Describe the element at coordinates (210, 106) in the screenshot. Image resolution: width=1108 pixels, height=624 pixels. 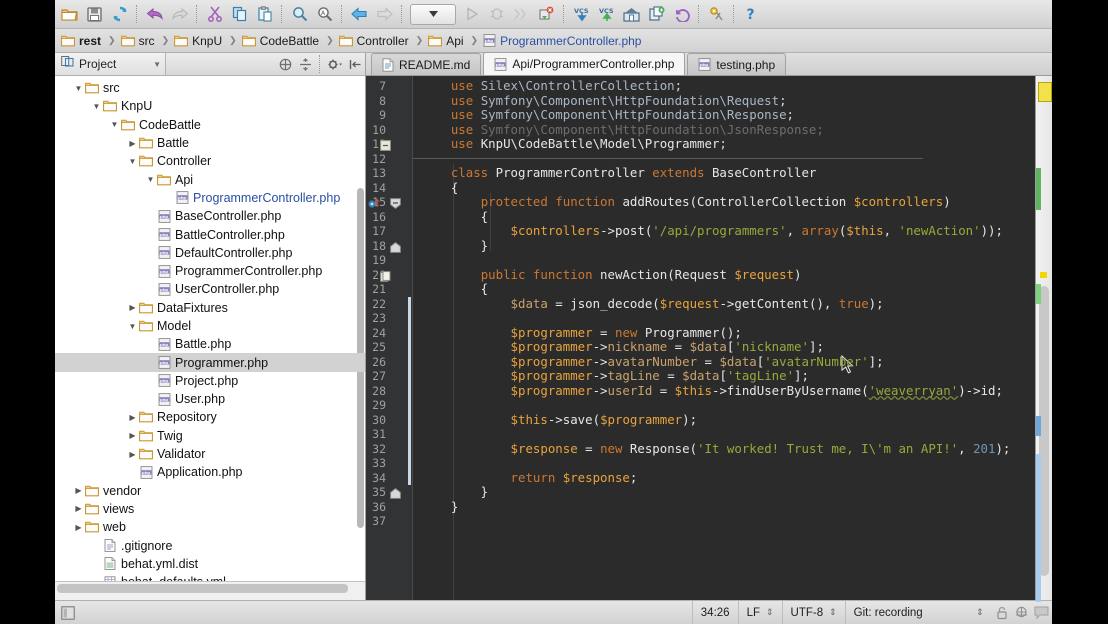
I see `tree-item-knpu: ▼ KnpU` at that location.